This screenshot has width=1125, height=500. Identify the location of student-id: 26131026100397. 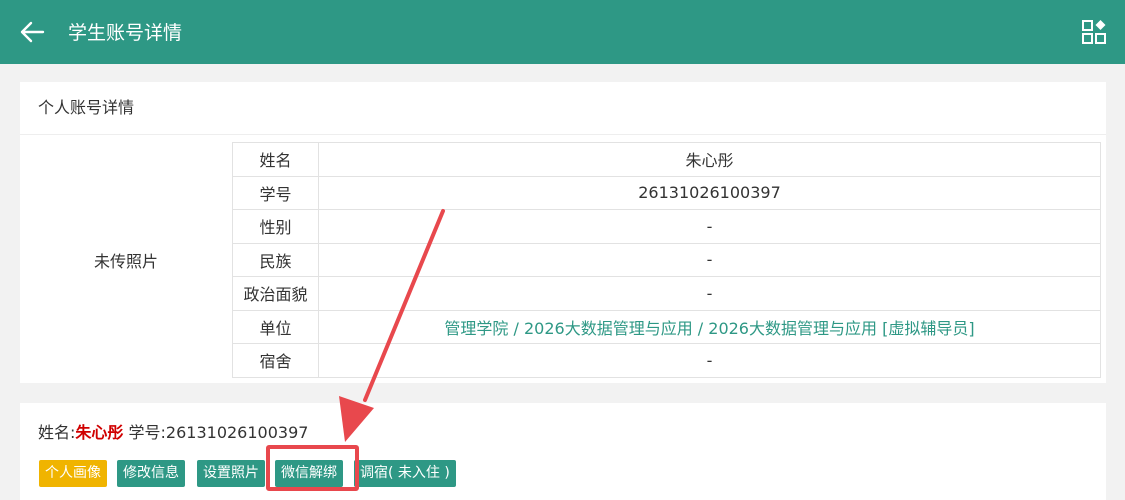
(237, 432).